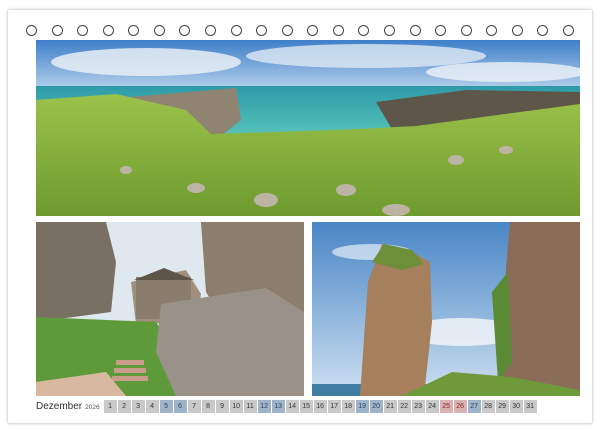 This screenshot has height=431, width=600. Describe the element at coordinates (292, 406) in the screenshot. I see `day-cell: 14` at that location.